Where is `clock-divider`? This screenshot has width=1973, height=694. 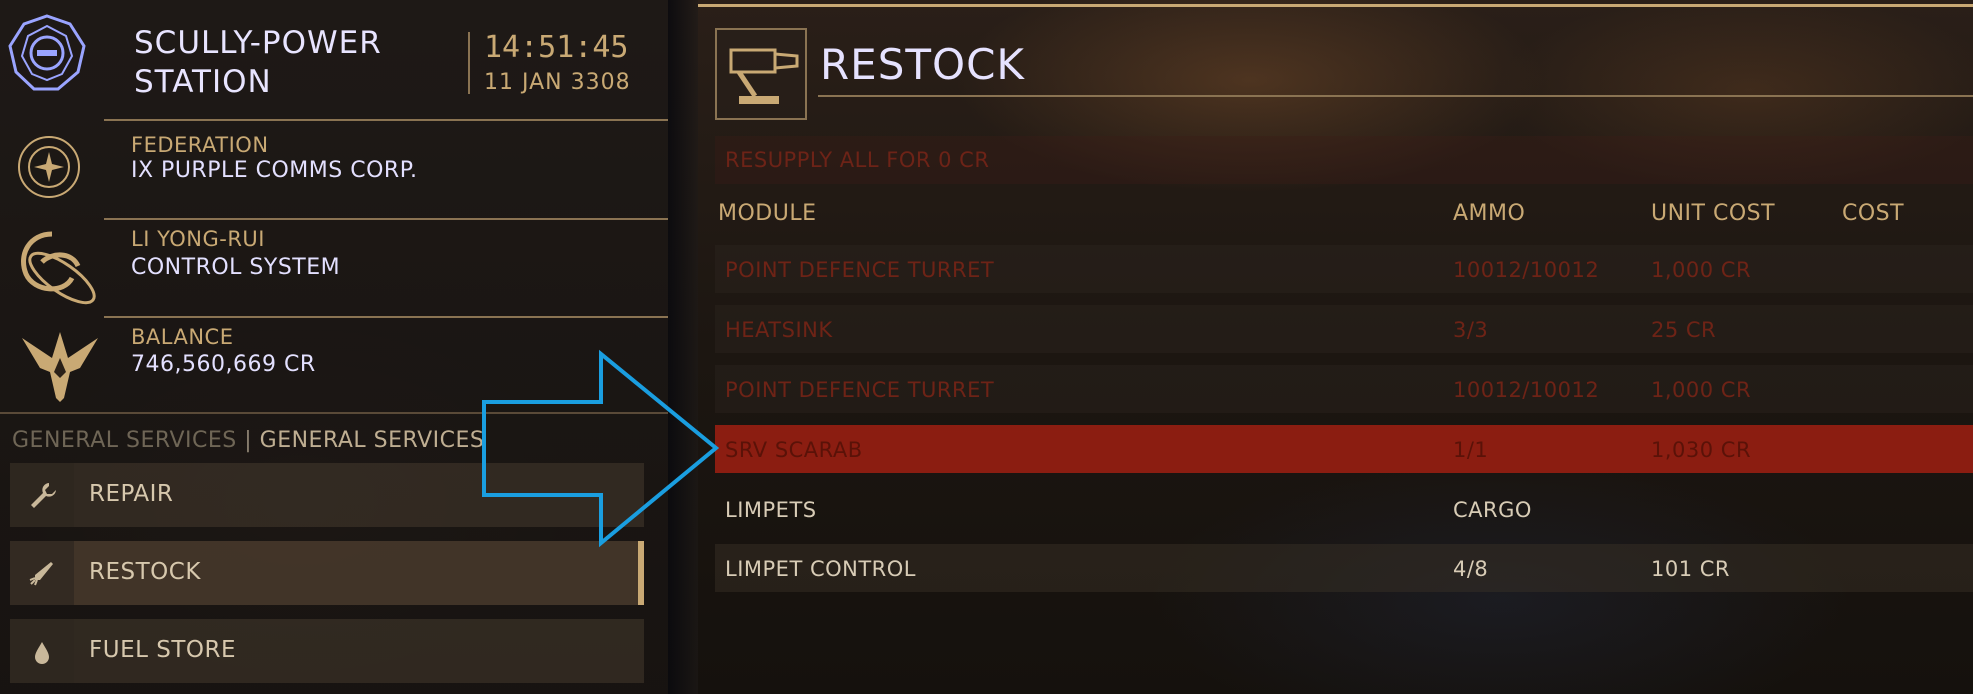
clock-divider is located at coordinates (469, 63).